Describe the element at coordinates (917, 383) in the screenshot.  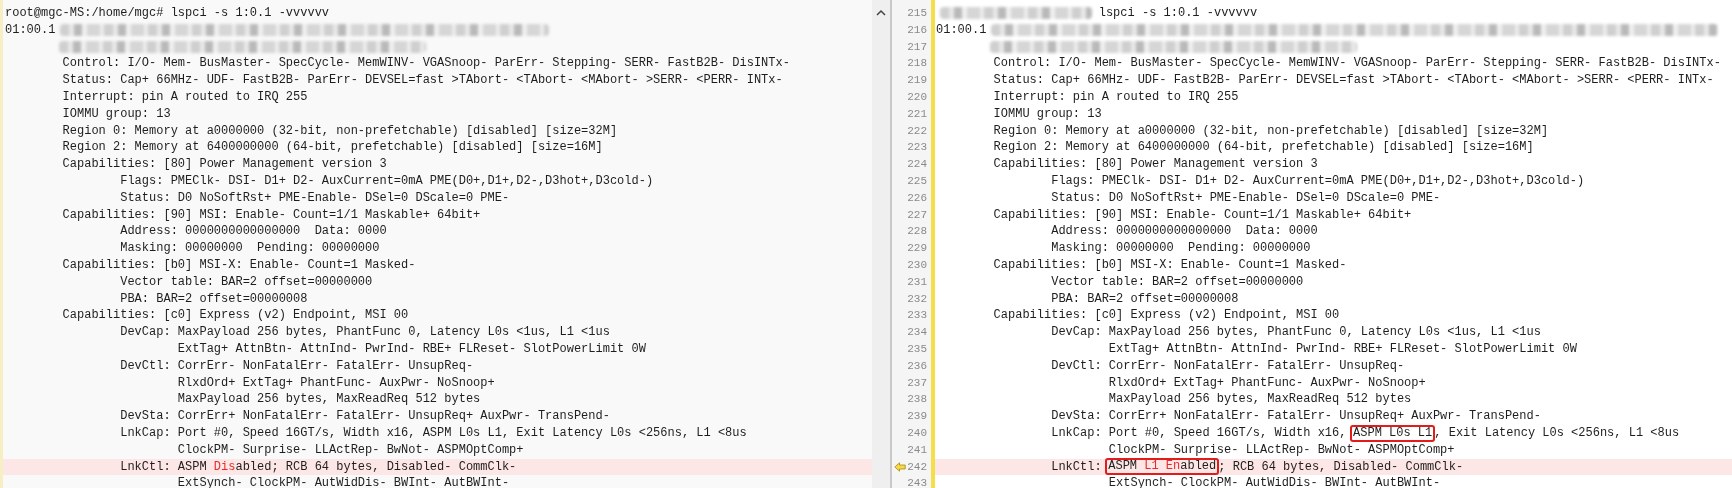
I see `line-number: 237` at that location.